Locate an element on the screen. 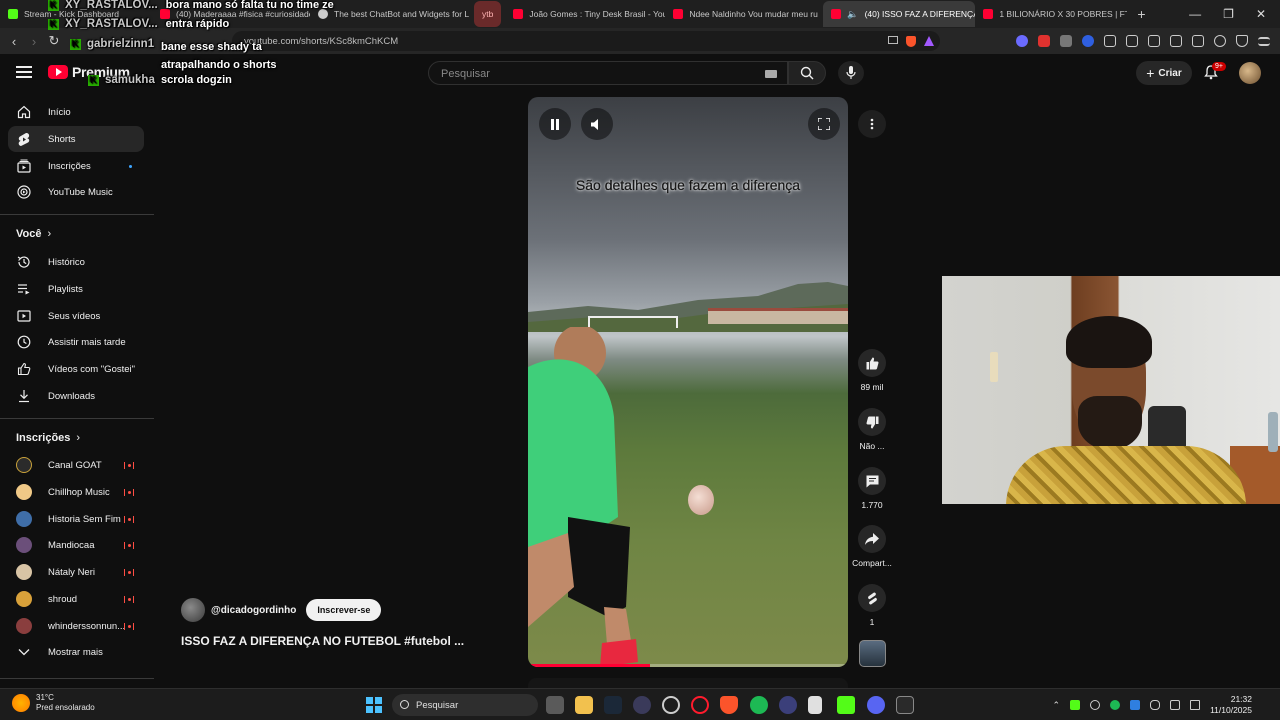 The height and width of the screenshot is (720, 1280). spotify-tray-icon is located at coordinates (1115, 705).